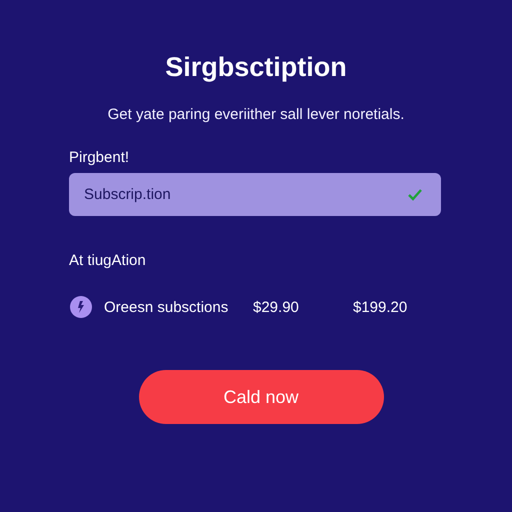  I want to click on title: Sirgbsctiption, so click(256, 67).